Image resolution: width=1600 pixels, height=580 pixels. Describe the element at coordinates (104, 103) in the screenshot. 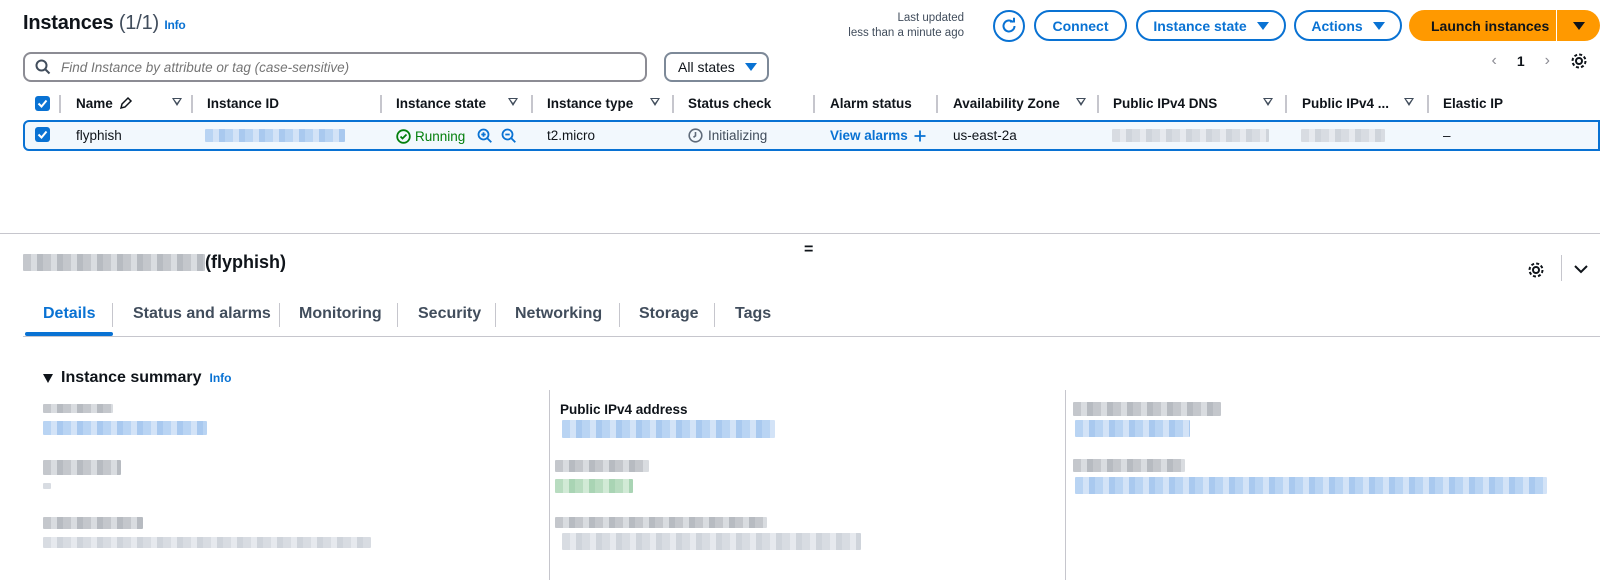

I see `column-name: Name` at that location.